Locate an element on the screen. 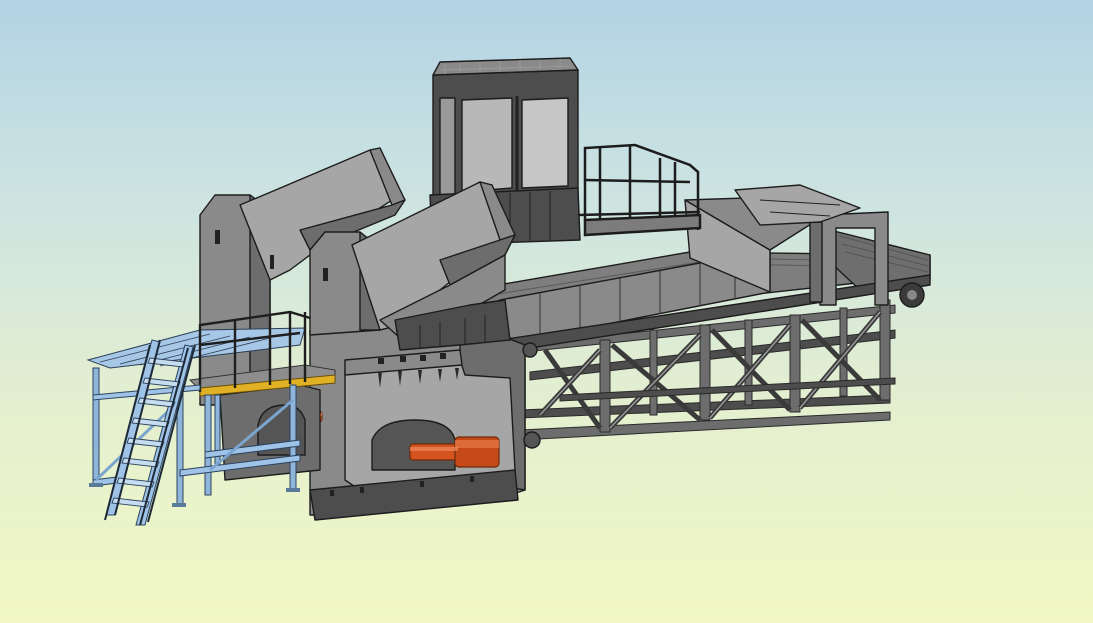  shear-main-body is located at coordinates (425, 351).